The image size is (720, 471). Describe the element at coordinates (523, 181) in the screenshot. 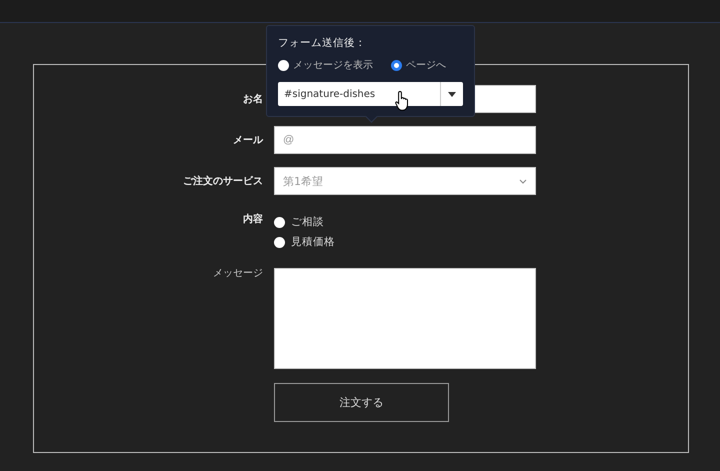

I see `chevron-down-icon` at that location.